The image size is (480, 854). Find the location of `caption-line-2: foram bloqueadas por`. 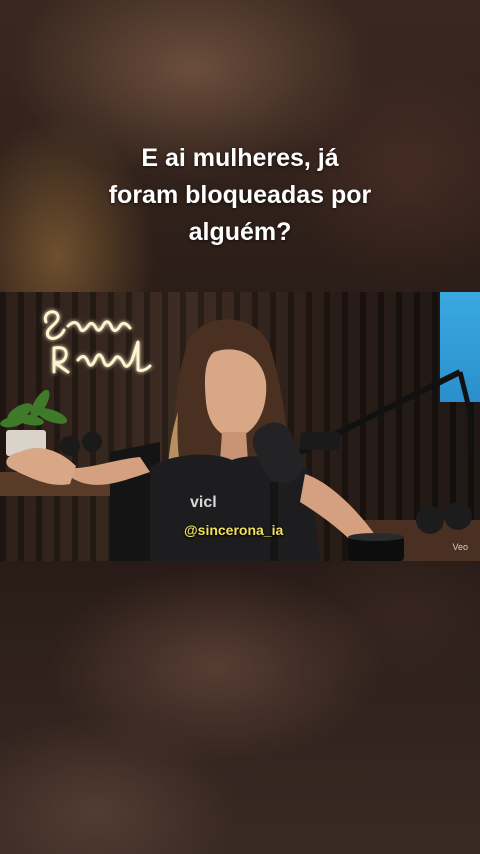

caption-line-2: foram bloqueadas por is located at coordinates (240, 195).